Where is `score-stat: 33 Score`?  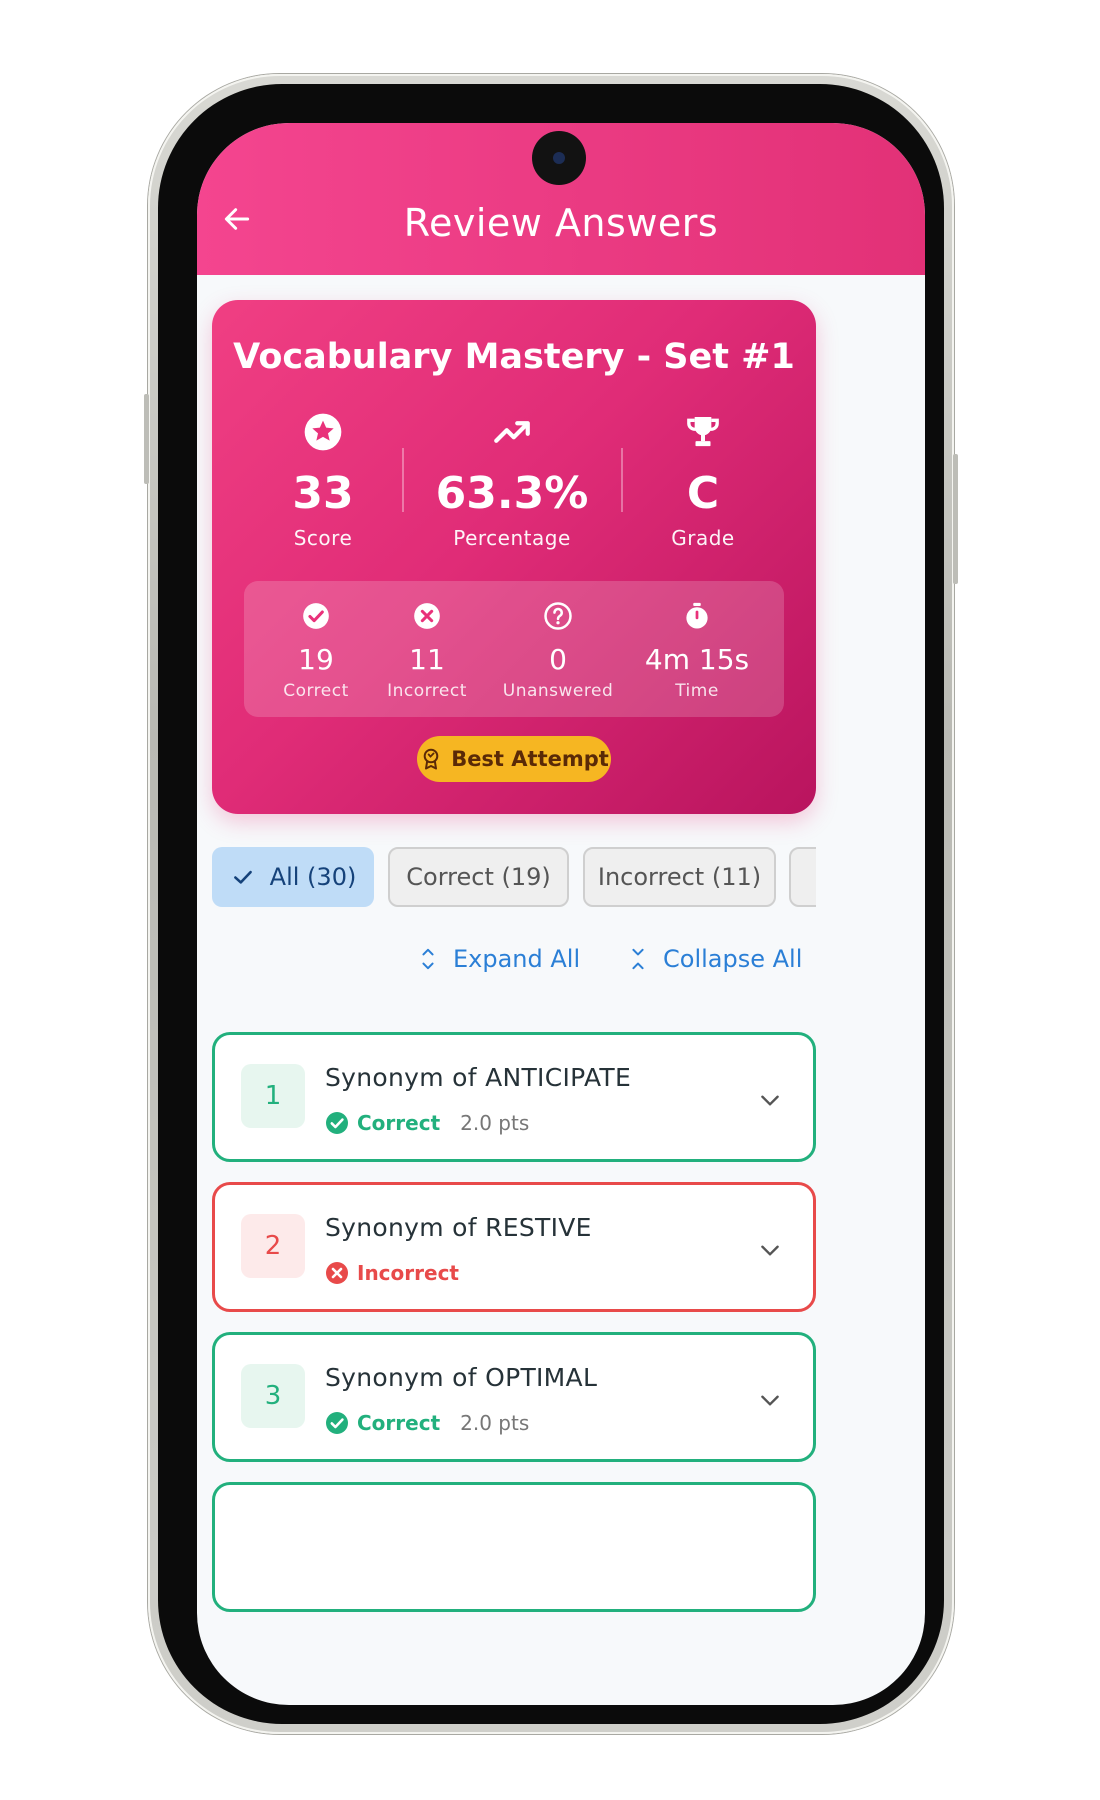 score-stat: 33 Score is located at coordinates (323, 480).